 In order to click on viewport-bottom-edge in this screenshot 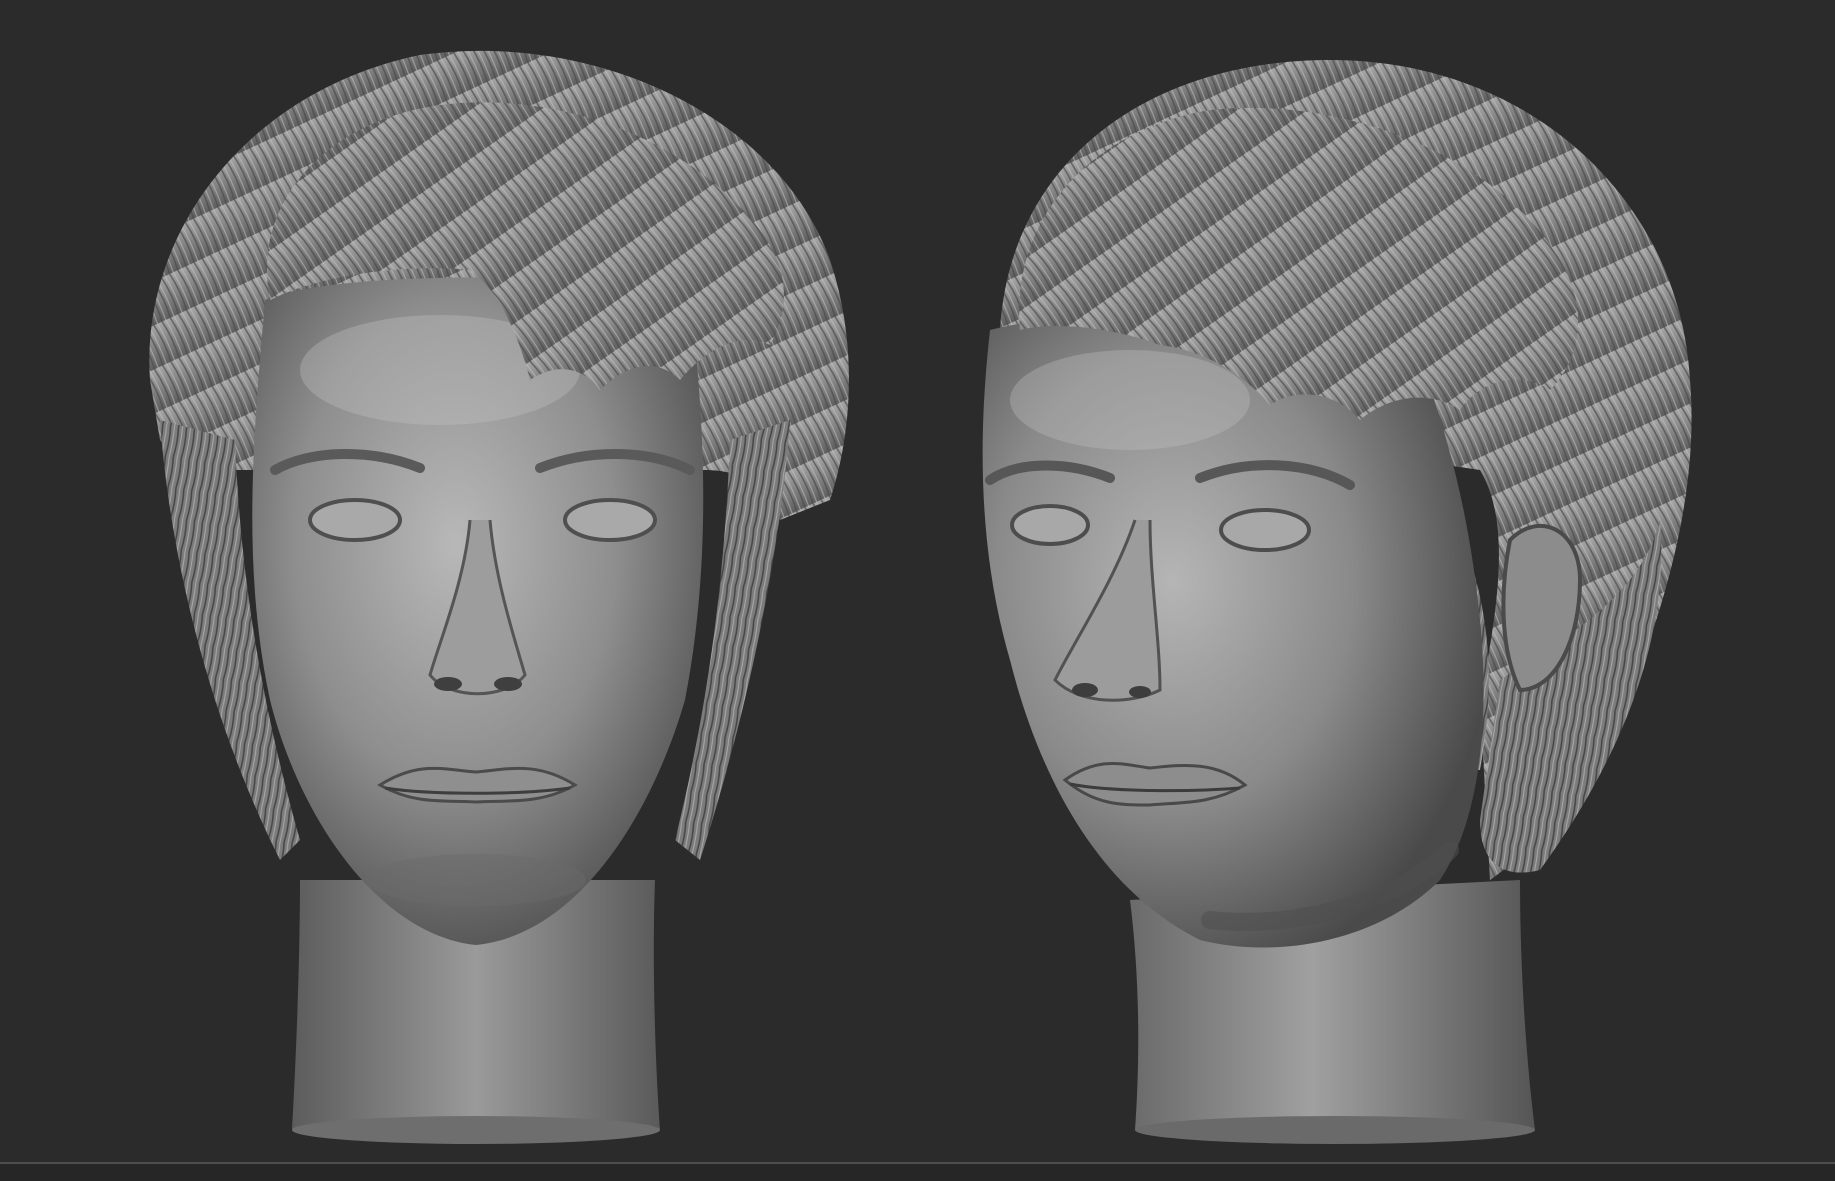, I will do `click(917, 1171)`.